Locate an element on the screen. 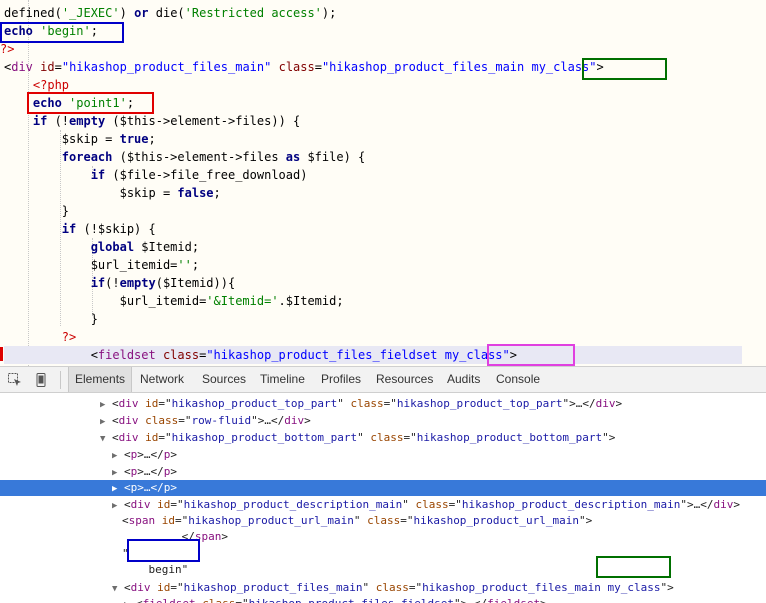 This screenshot has height=603, width=766. dom-node-content: ▶ <p>…</p> is located at coordinates (144, 455).